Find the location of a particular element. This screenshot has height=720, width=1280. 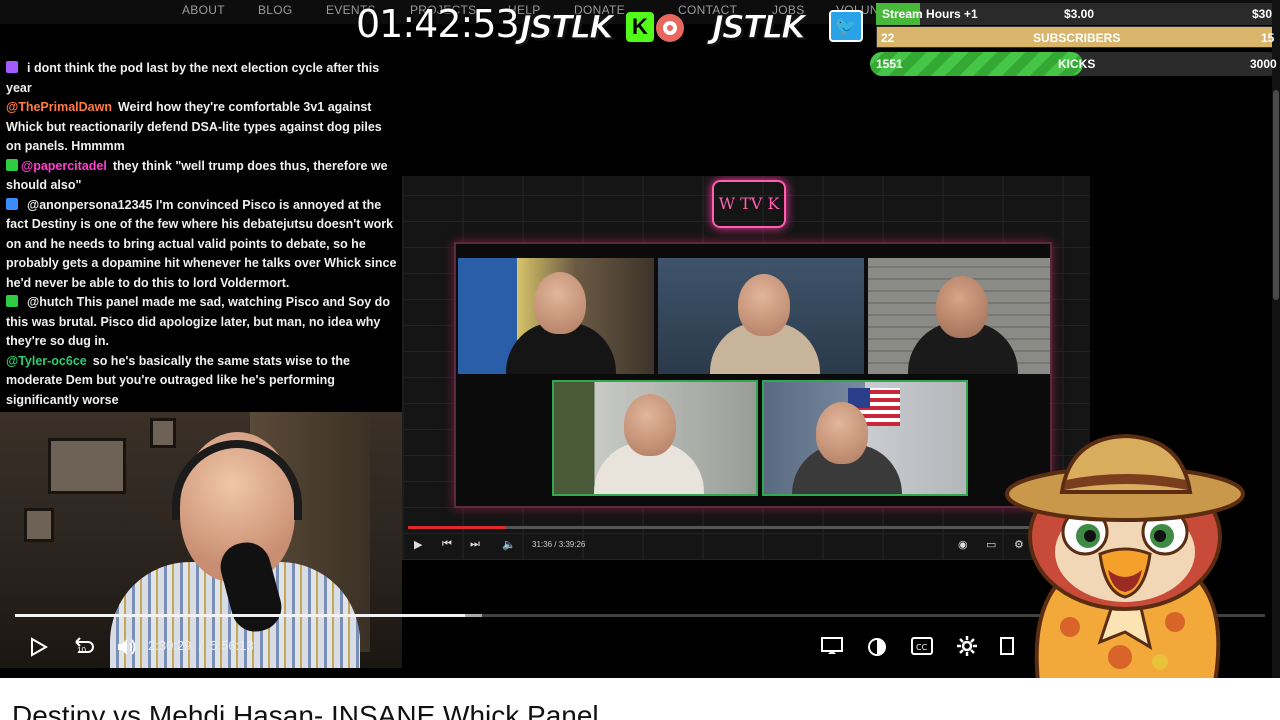

webcam-feed is located at coordinates (201, 540).